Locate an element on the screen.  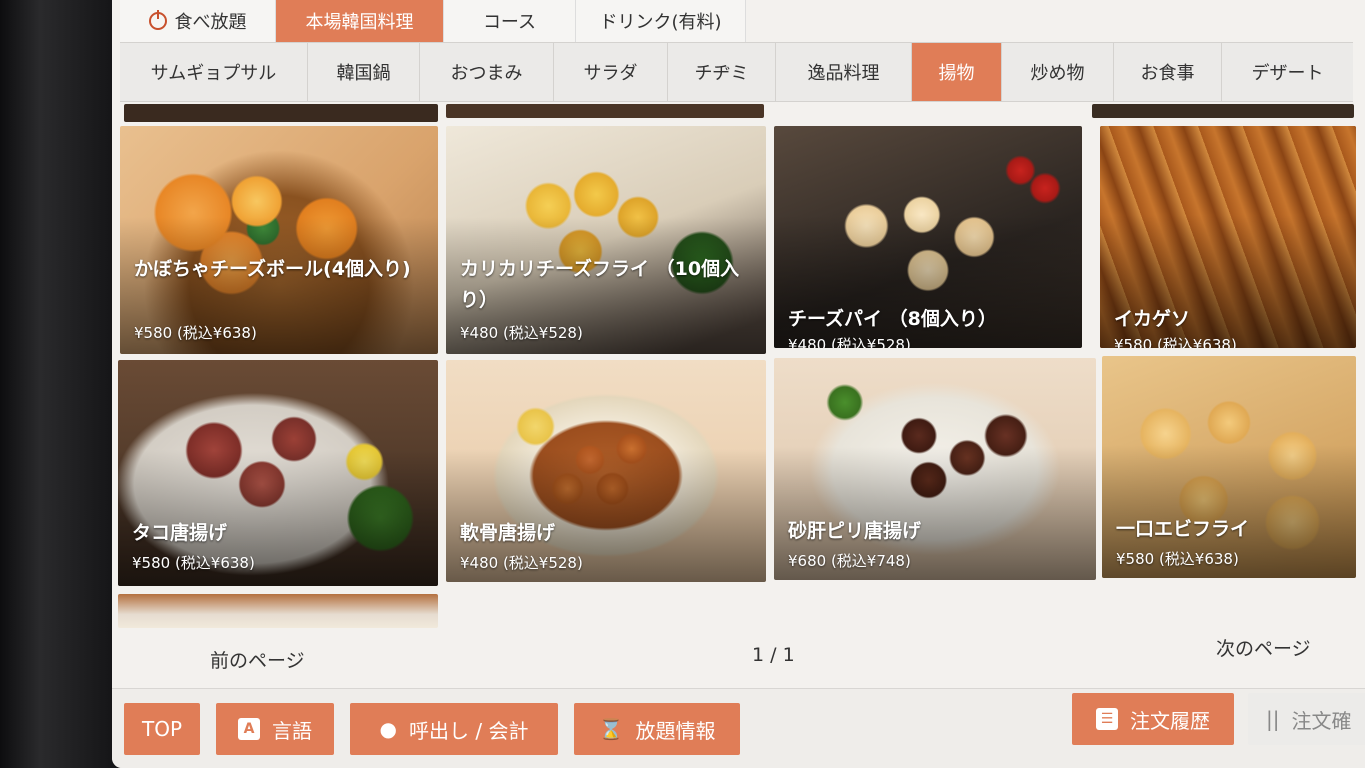
bottom-toolbar: TOP A 言語 ● 呼出し / 会計 ⌛ 放題情報 ☰ 注文履歴 || 注文確 is located at coordinates (738, 728).